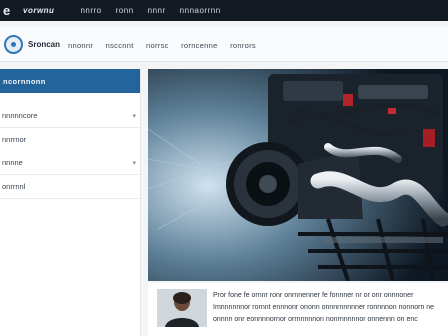  Describe the element at coordinates (70, 163) in the screenshot. I see `sidebar-item-3: nnnne ▾` at that location.